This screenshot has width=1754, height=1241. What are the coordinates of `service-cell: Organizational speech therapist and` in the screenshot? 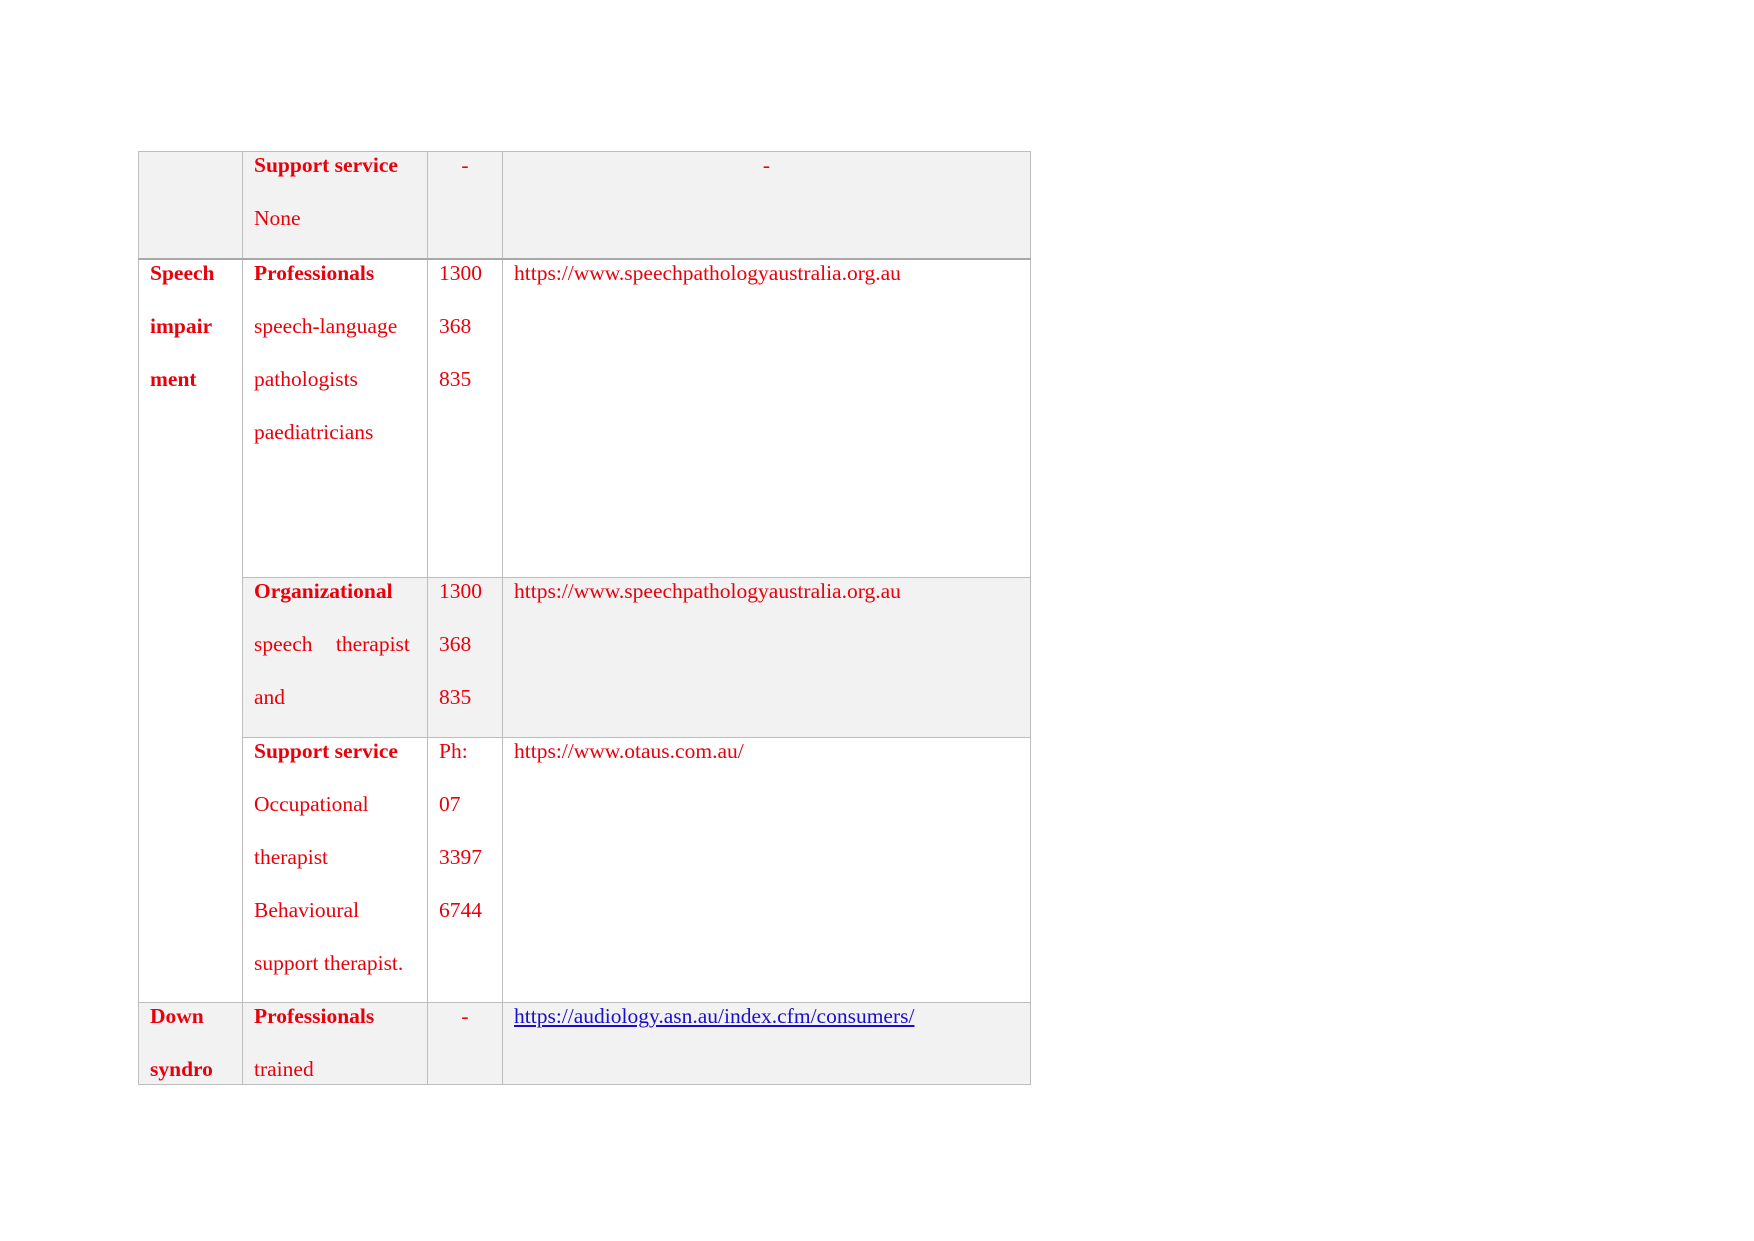 It's located at (335, 657).